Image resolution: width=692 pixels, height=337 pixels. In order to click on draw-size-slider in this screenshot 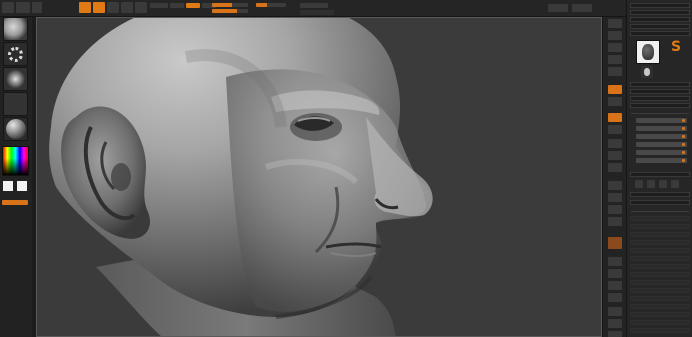, I will do `click(230, 11)`.